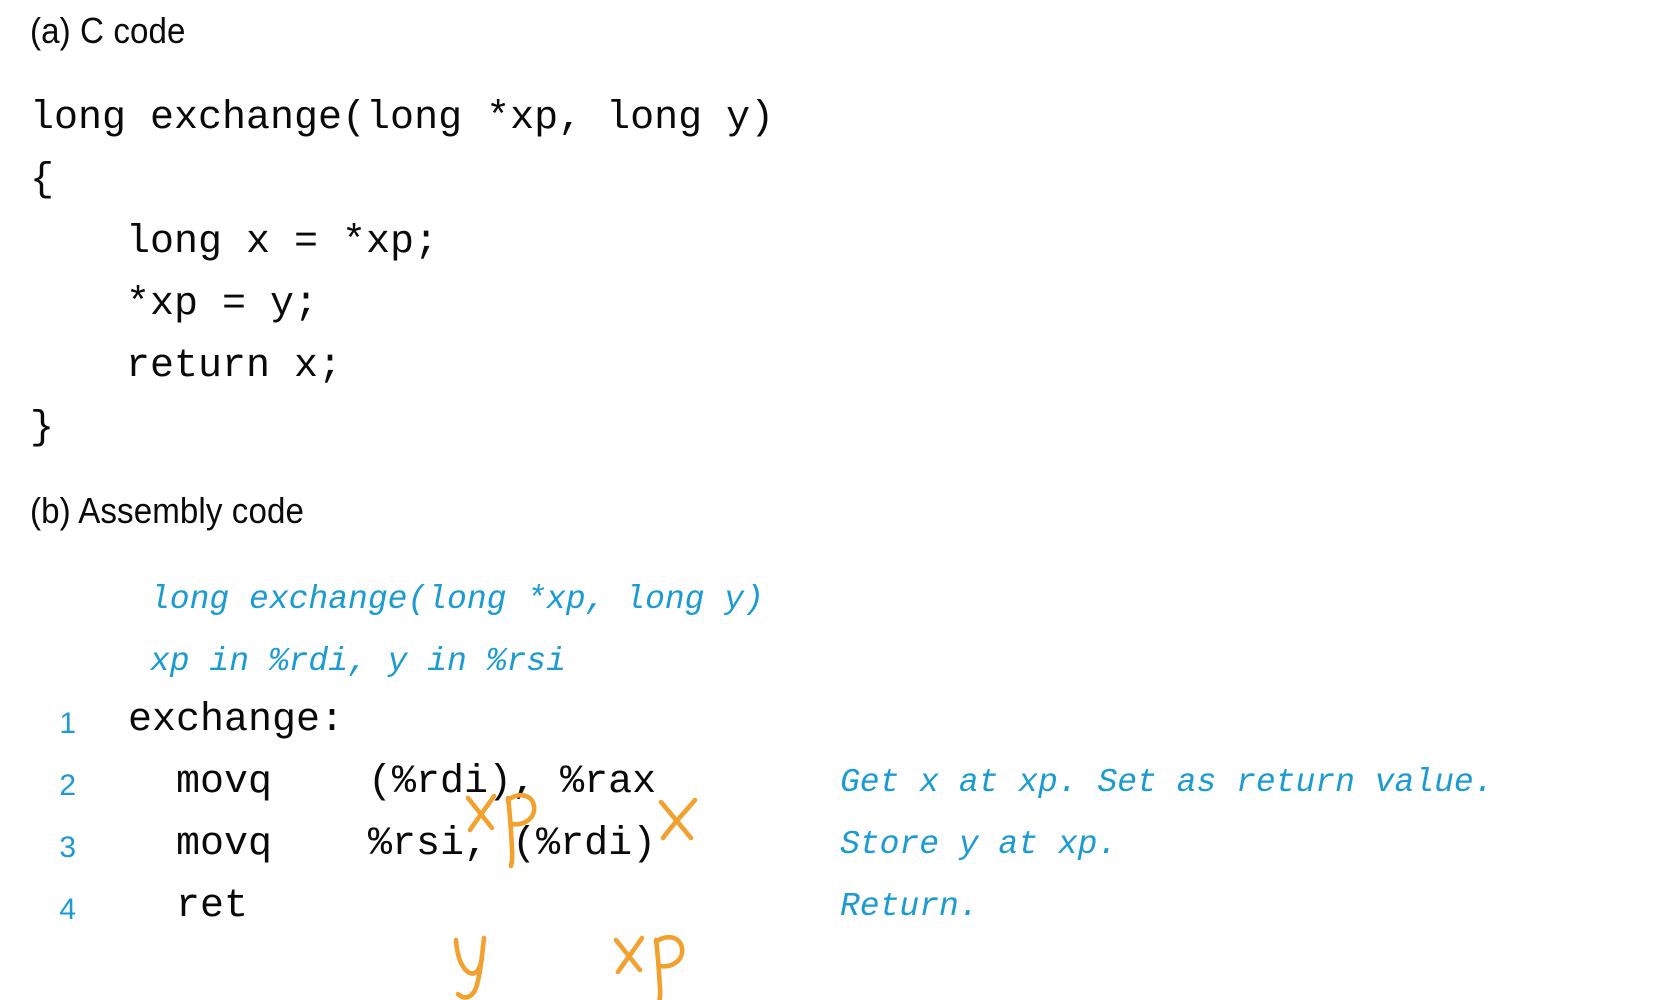 Image resolution: width=1671 pixels, height=1000 pixels. What do you see at coordinates (234, 242) in the screenshot?
I see `c-code-line-3: long x = *xp;` at bounding box center [234, 242].